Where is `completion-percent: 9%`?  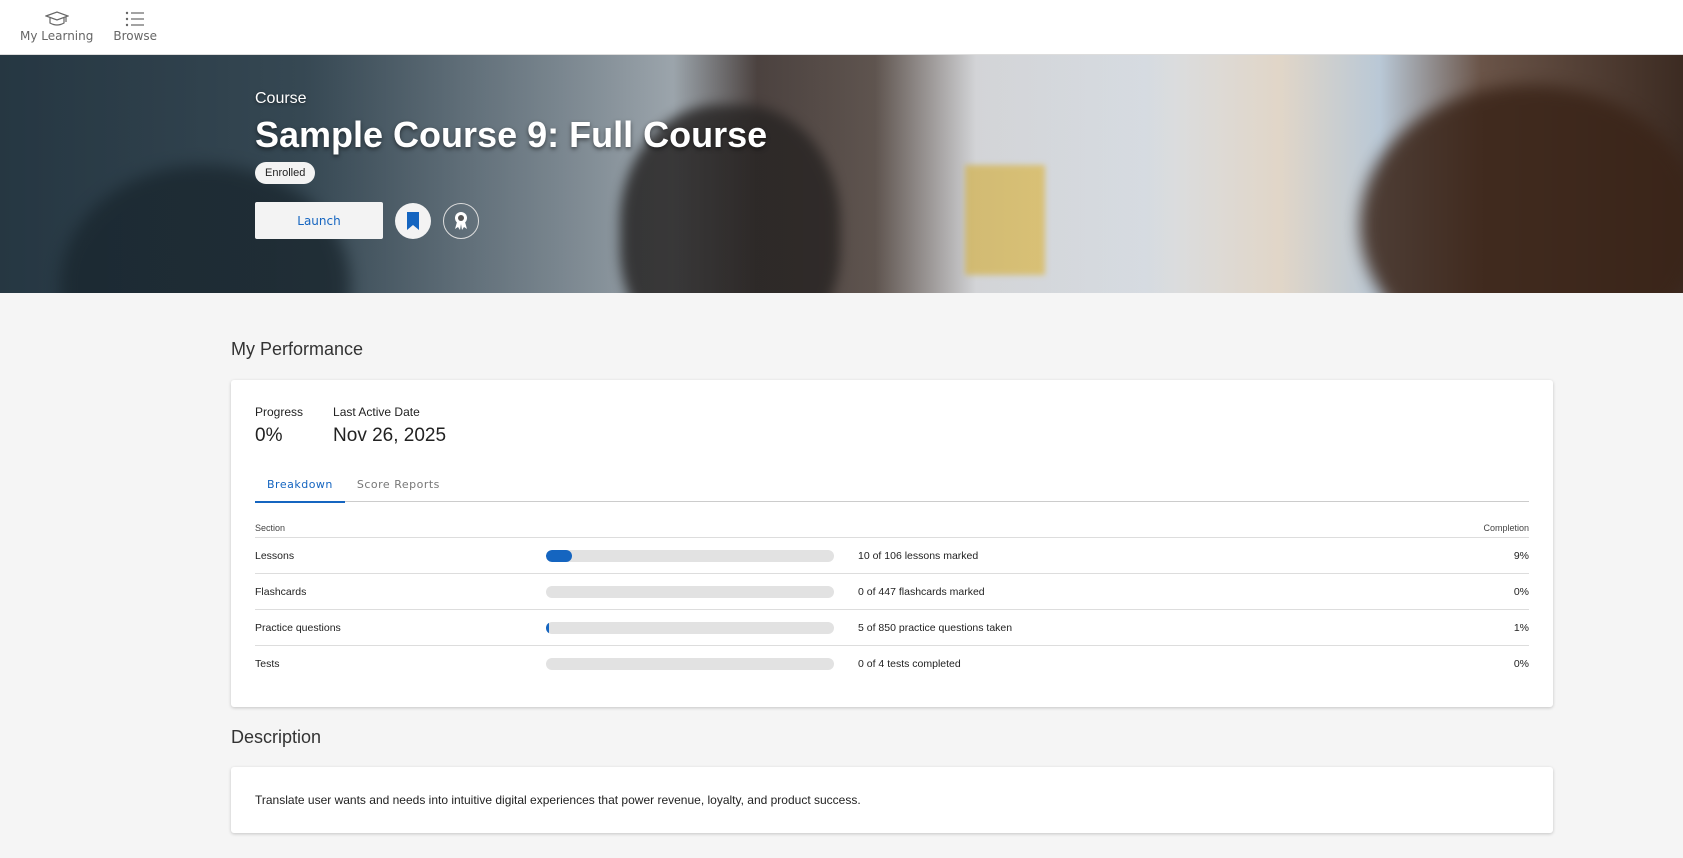 completion-percent: 9% is located at coordinates (1521, 555).